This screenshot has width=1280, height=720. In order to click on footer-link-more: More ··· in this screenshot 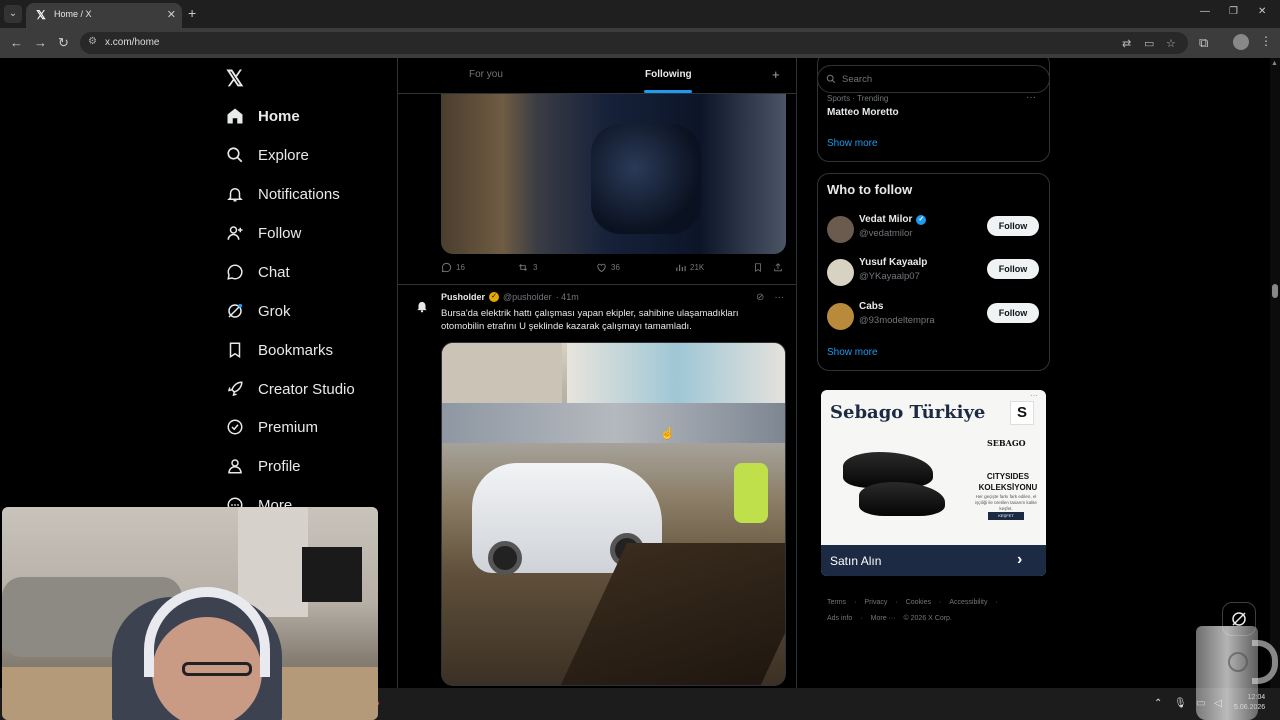, I will do `click(883, 618)`.